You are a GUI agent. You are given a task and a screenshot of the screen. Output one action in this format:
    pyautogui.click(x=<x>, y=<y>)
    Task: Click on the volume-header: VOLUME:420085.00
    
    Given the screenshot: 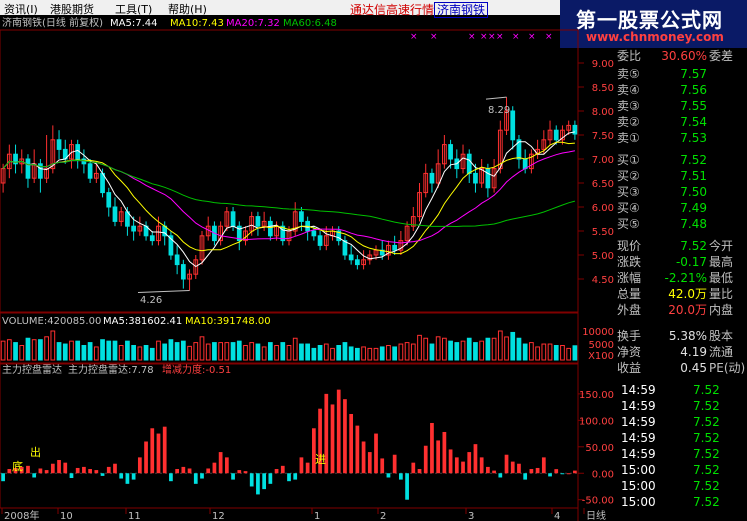 What is the action you would take?
    pyautogui.click(x=51, y=321)
    